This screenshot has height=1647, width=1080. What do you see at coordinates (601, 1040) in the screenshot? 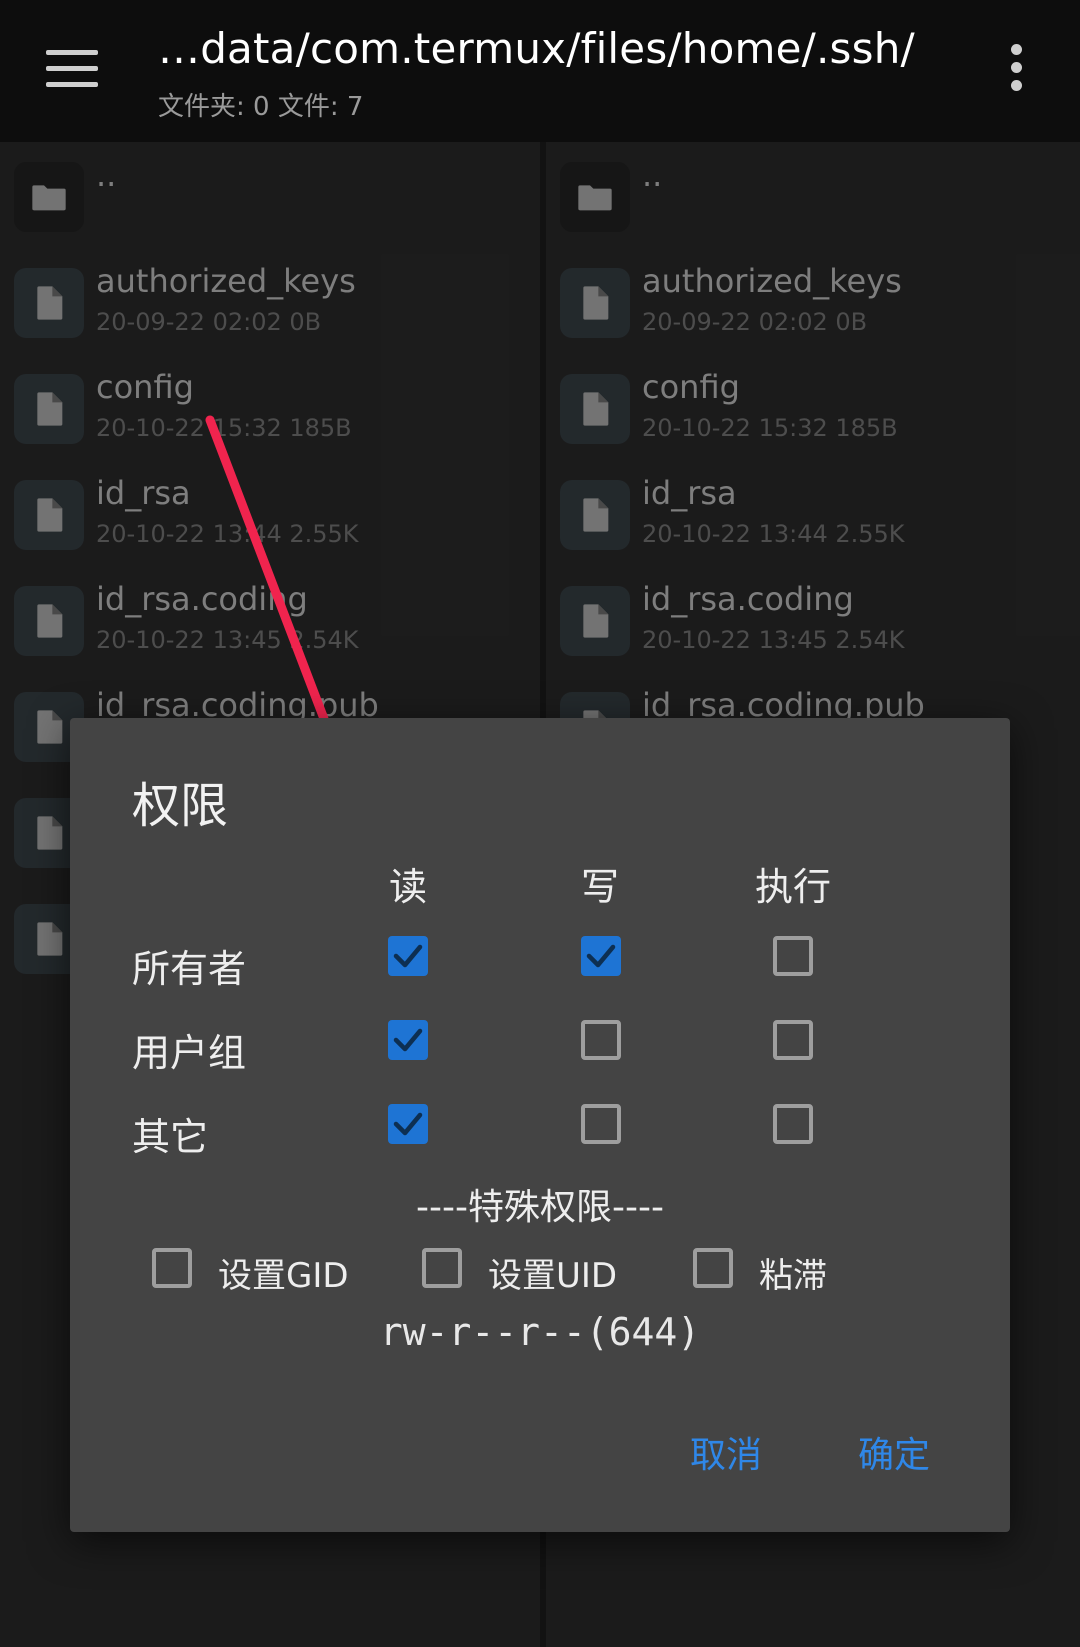
I see `group-write-checkbox` at bounding box center [601, 1040].